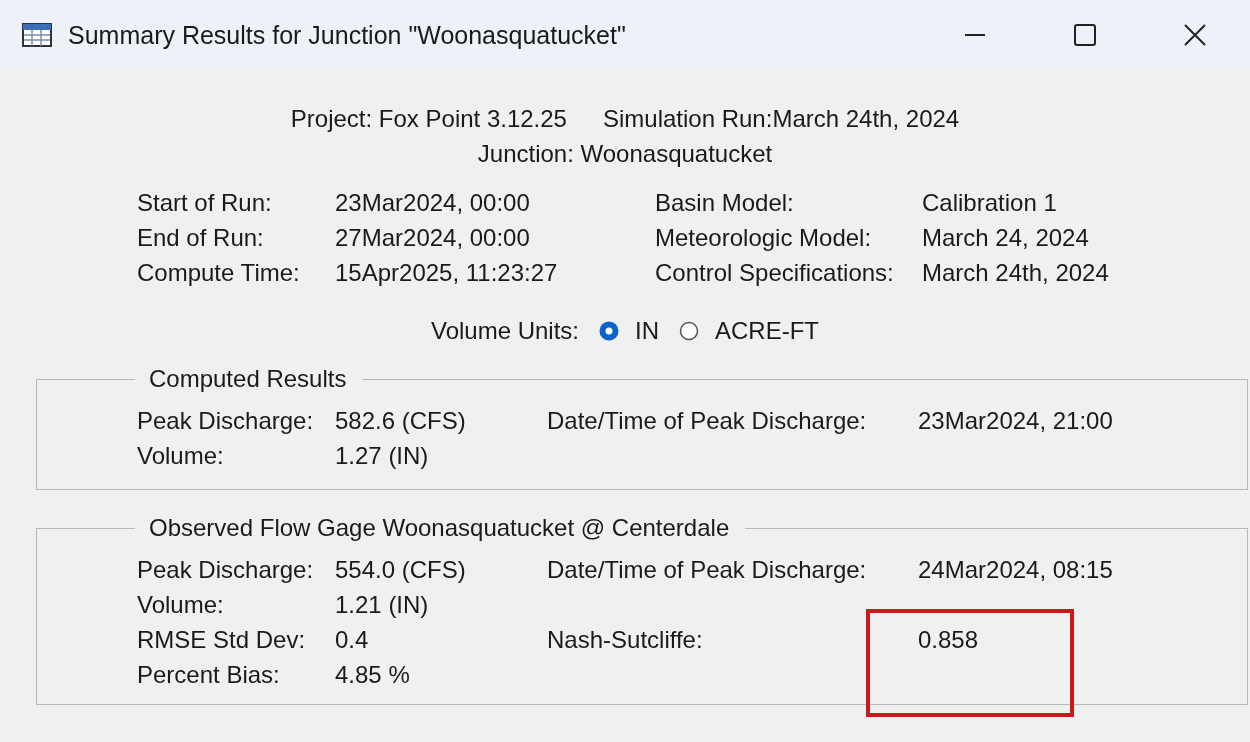  I want to click on field-label: Compute Time:, so click(219, 273).